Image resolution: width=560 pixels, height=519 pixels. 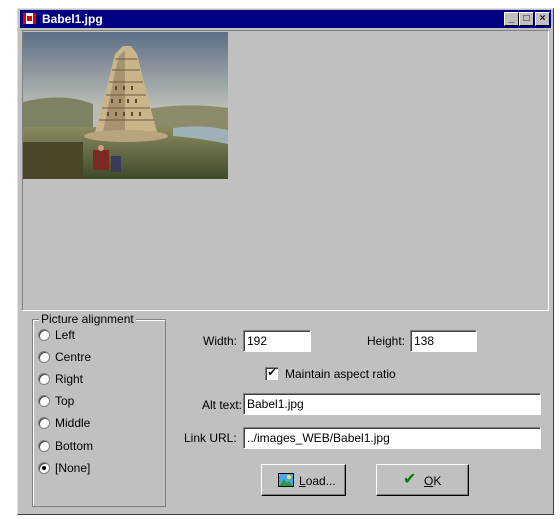 I want to click on maintain-aspect-label: Maintain aspect ratio, so click(x=340, y=374).